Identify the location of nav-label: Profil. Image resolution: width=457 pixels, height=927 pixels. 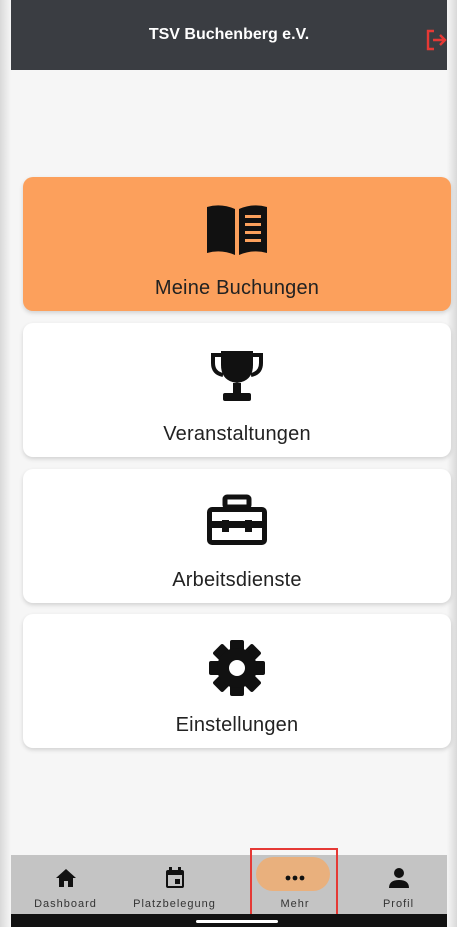
(398, 904).